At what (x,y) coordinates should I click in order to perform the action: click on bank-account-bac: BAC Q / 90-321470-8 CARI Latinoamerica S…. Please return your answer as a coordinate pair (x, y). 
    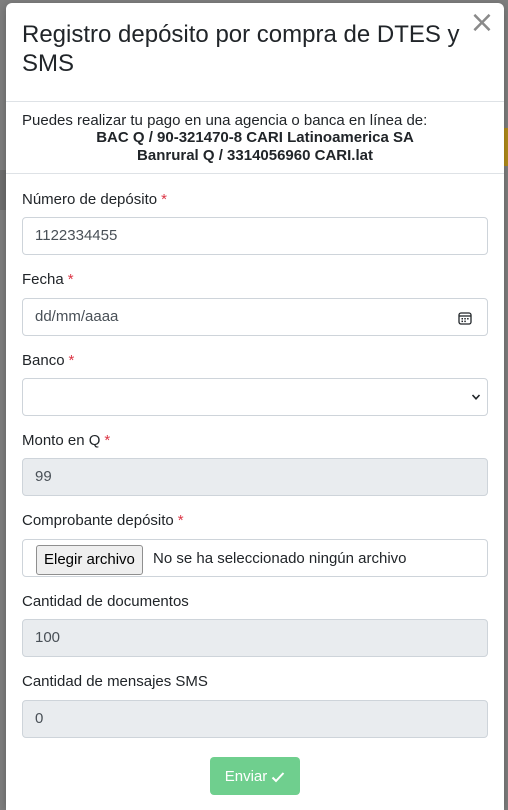
    Looking at the image, I should click on (255, 137).